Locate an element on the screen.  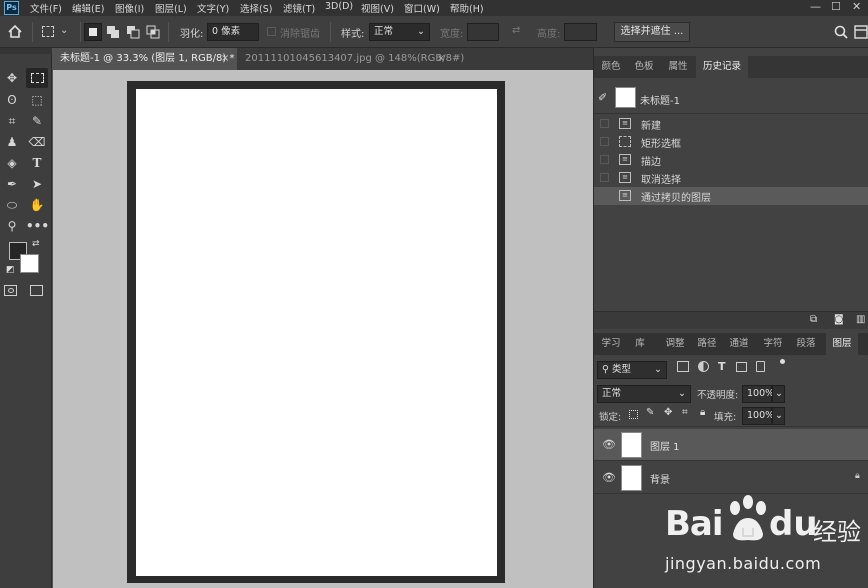
fill-dropdown-icon: ⌄ is located at coordinates (778, 416).